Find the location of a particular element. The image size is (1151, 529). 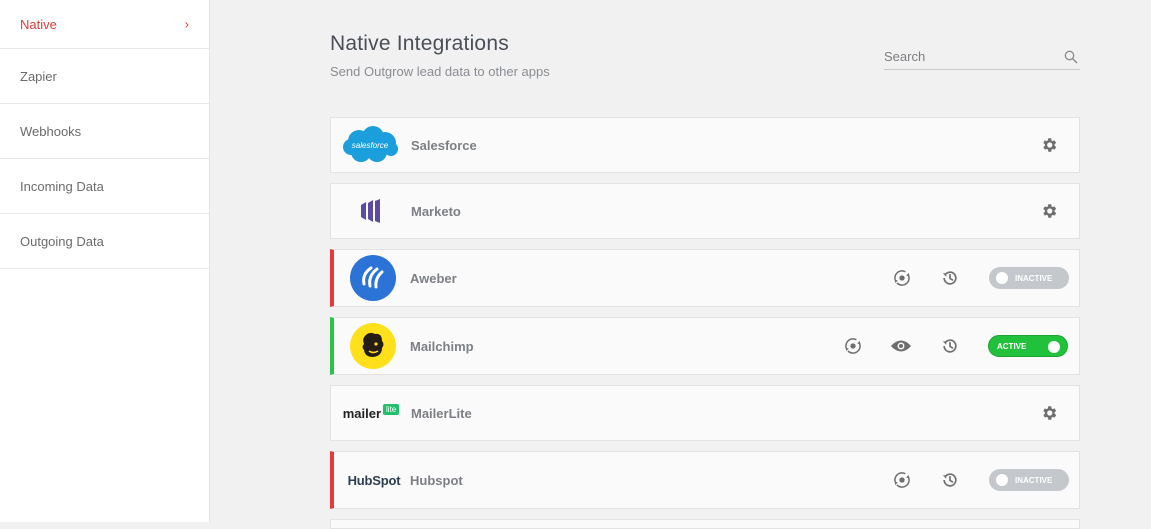

search-input is located at coordinates (969, 56).